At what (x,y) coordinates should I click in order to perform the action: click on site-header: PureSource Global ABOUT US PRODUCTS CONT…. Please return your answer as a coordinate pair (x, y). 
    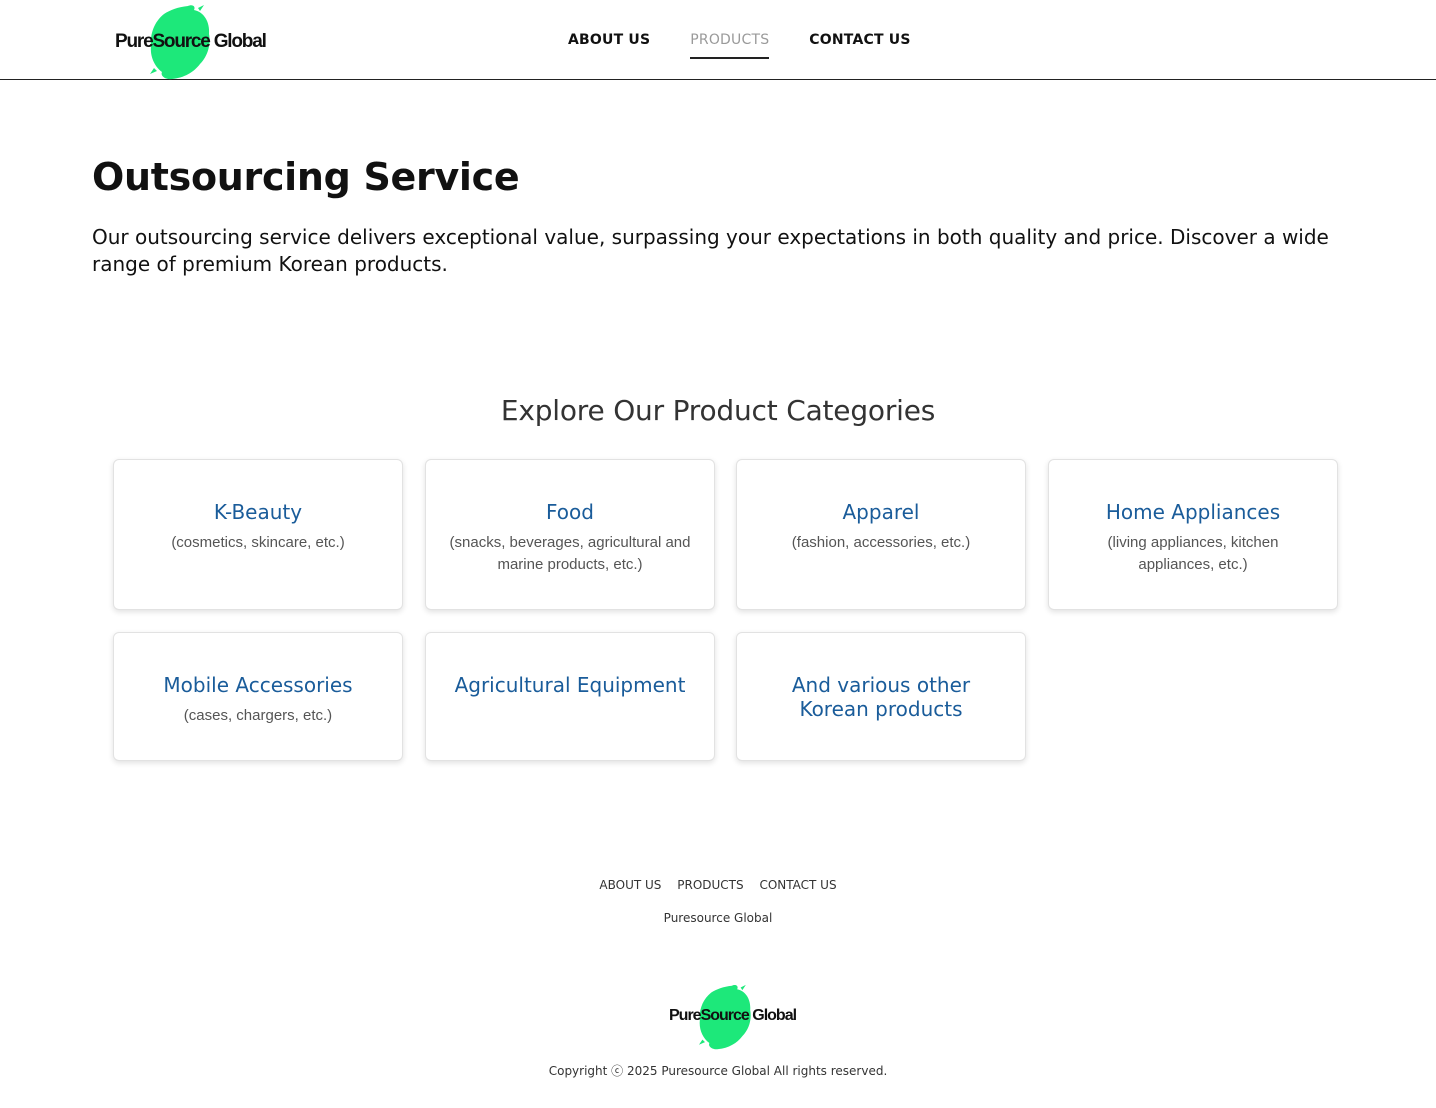
    Looking at the image, I should click on (718, 40).